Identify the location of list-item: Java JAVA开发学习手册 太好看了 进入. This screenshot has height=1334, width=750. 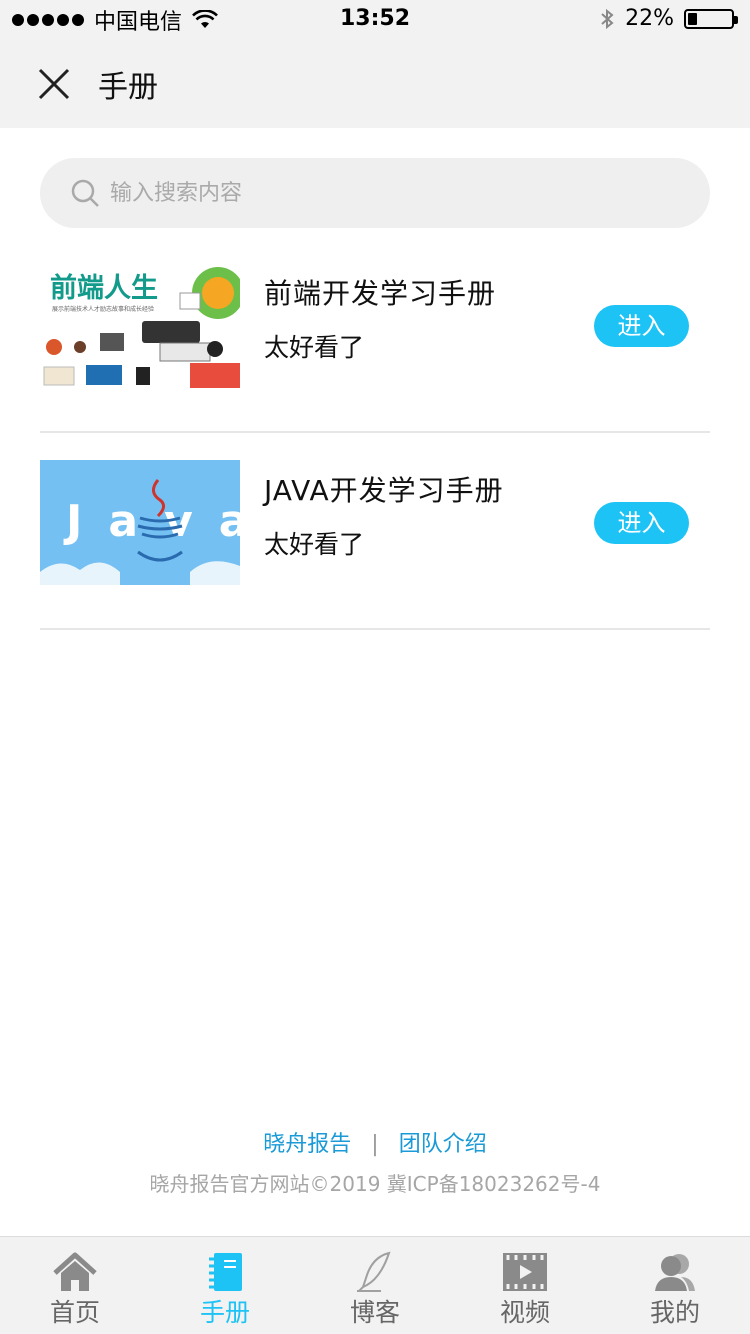
(375, 531).